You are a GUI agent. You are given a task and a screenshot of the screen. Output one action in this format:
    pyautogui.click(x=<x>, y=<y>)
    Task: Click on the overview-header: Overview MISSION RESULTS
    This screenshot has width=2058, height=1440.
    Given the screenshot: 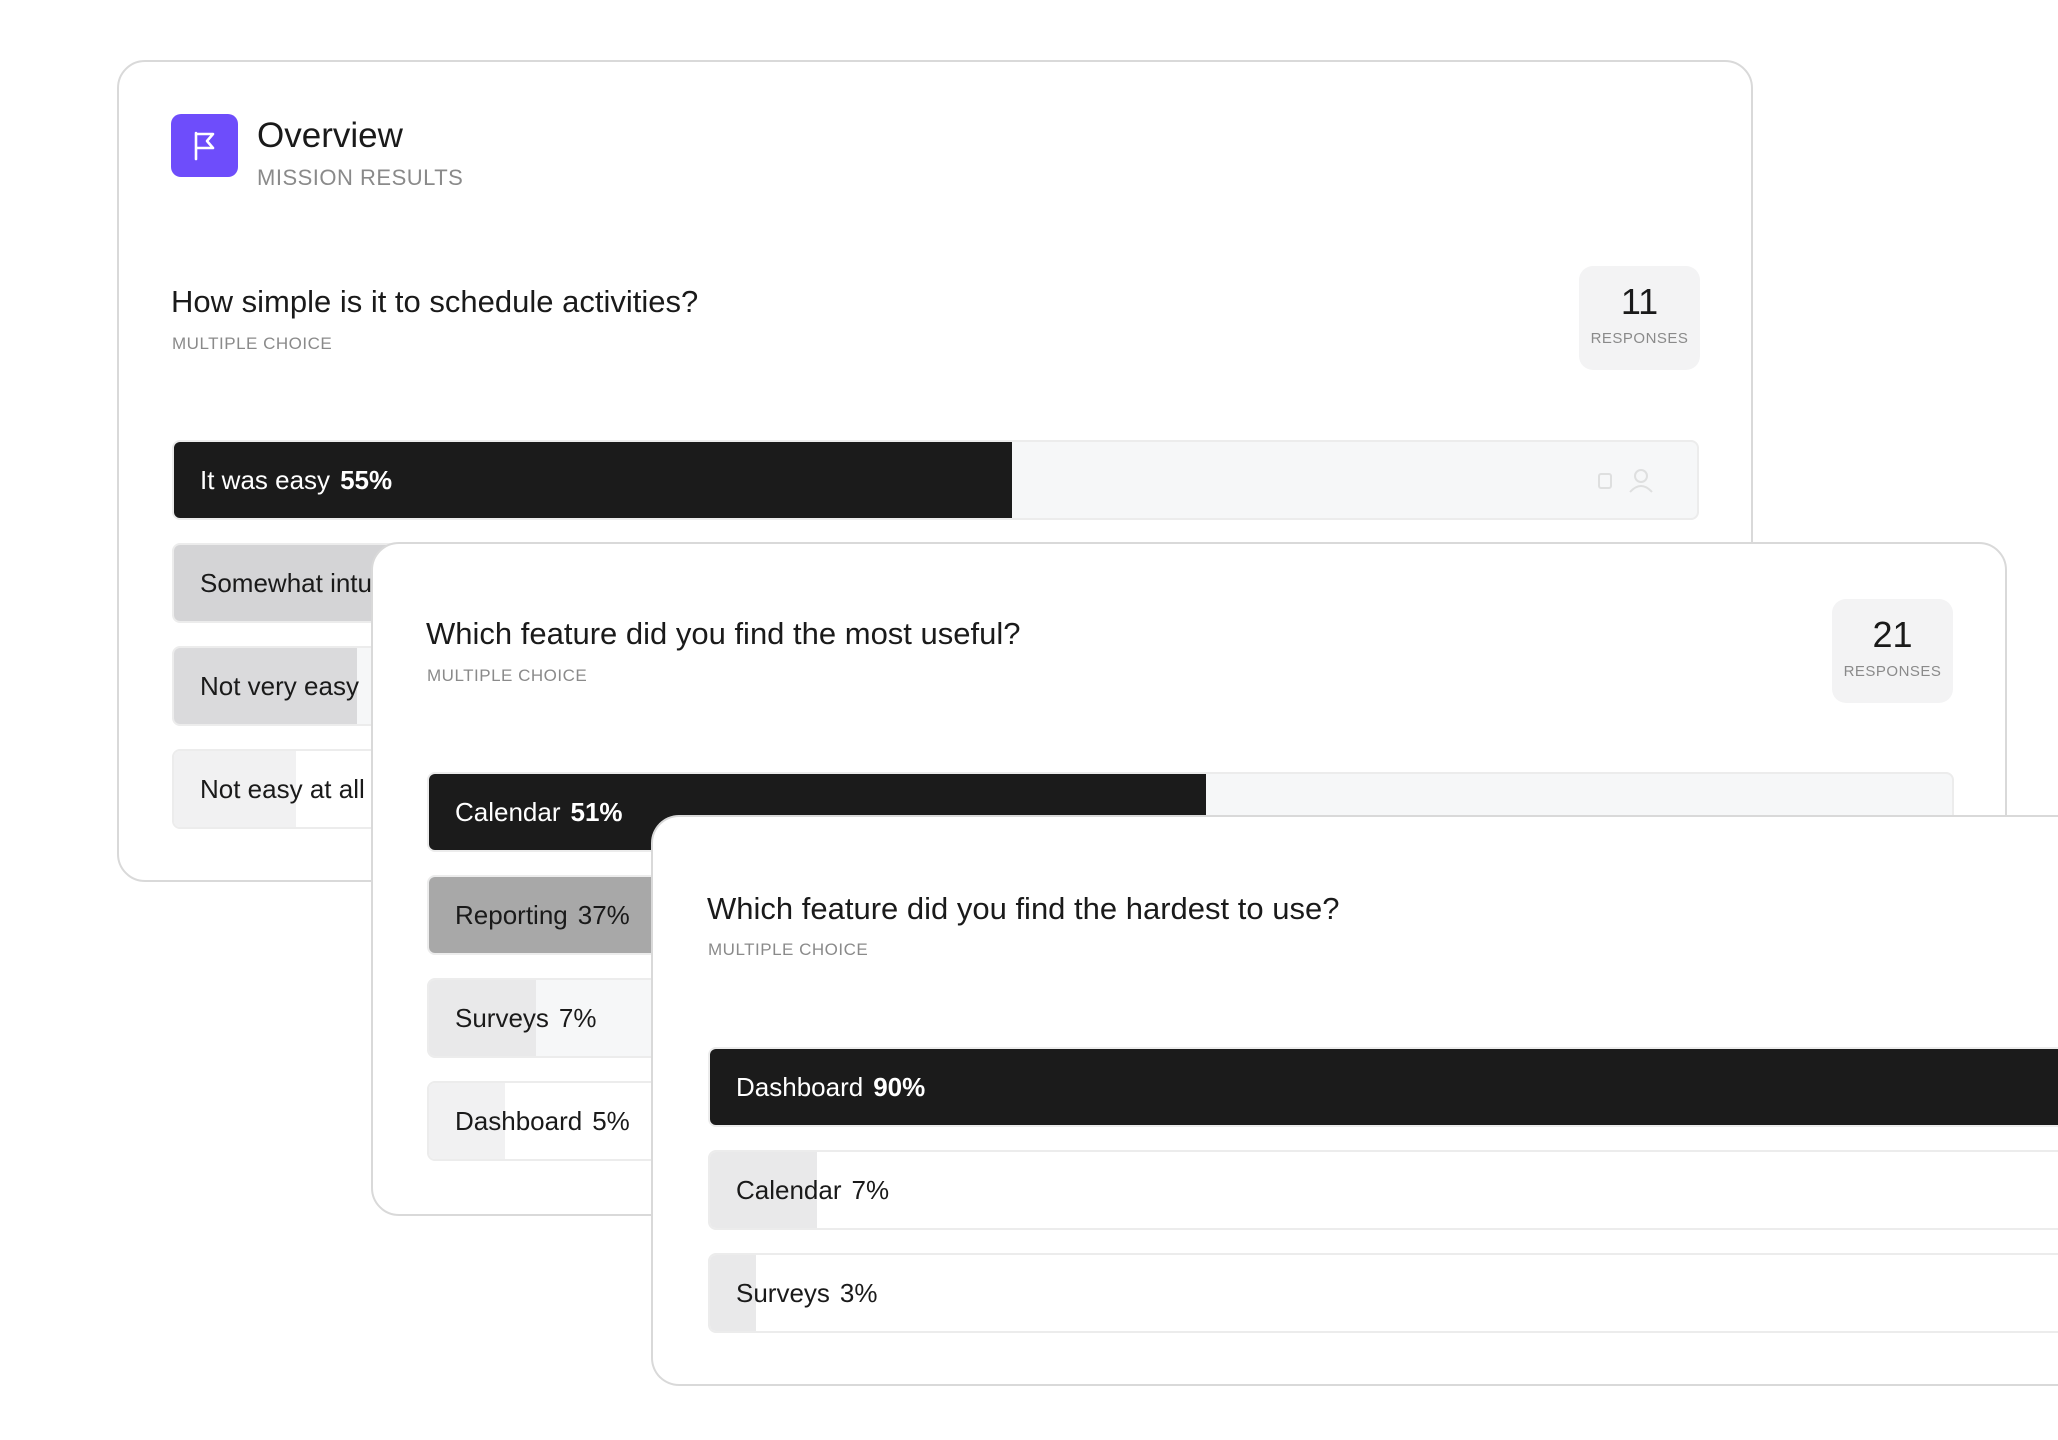 What is the action you would take?
    pyautogui.click(x=317, y=152)
    